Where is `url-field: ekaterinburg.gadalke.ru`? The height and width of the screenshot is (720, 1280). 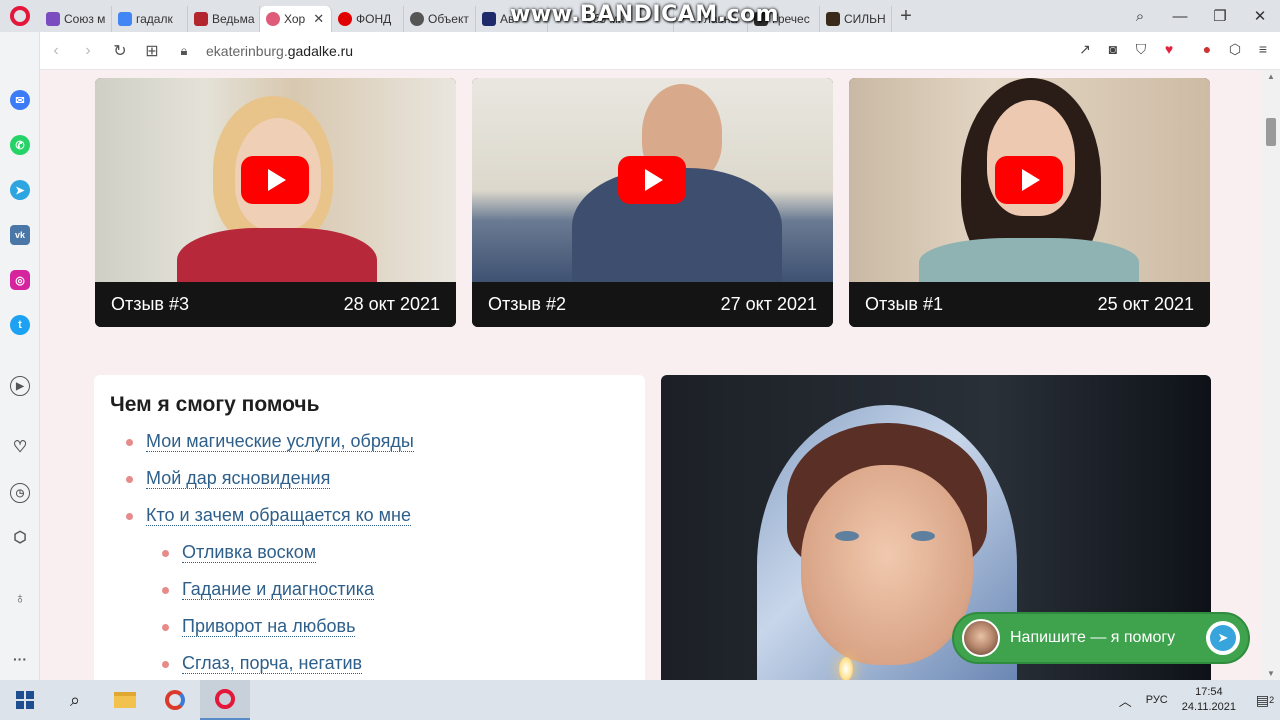 url-field: ekaterinburg.gadalke.ru is located at coordinates (279, 51).